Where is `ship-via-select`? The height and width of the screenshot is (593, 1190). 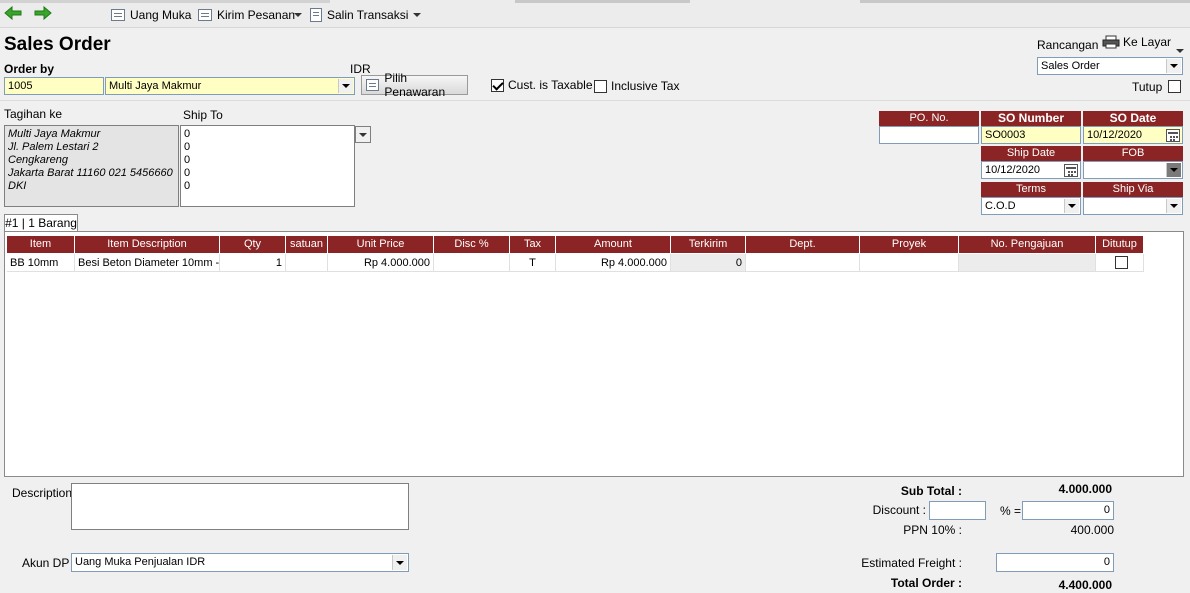
ship-via-select is located at coordinates (1133, 206).